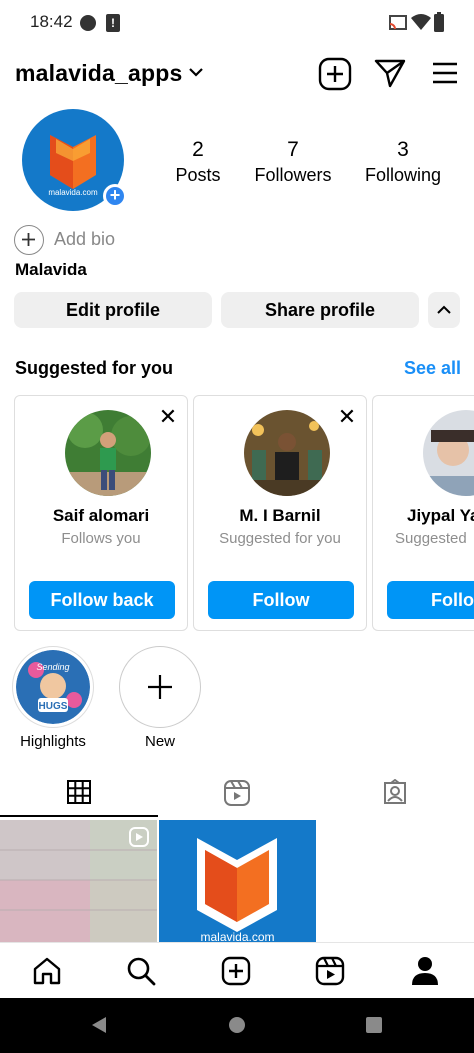 The width and height of the screenshot is (474, 1053). What do you see at coordinates (99, 1025) in the screenshot?
I see `back-icon` at bounding box center [99, 1025].